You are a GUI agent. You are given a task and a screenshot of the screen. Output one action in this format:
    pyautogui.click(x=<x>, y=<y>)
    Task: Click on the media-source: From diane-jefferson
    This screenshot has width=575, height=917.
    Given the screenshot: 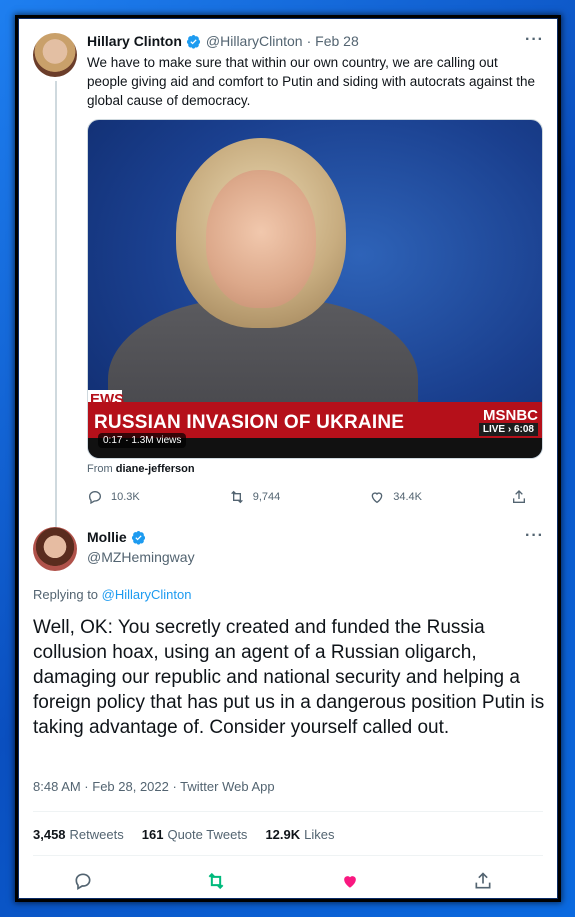 What is the action you would take?
    pyautogui.click(x=141, y=469)
    